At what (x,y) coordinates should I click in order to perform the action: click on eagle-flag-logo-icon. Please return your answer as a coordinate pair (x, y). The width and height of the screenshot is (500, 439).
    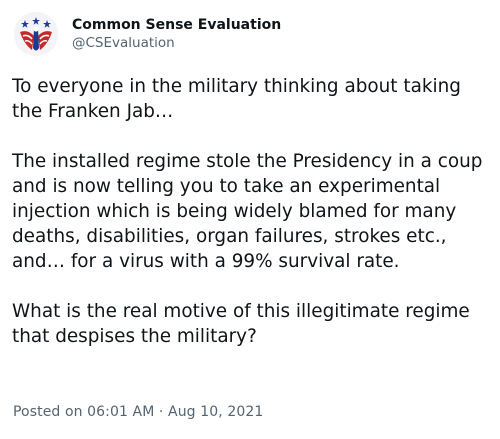
    Looking at the image, I should click on (36, 34).